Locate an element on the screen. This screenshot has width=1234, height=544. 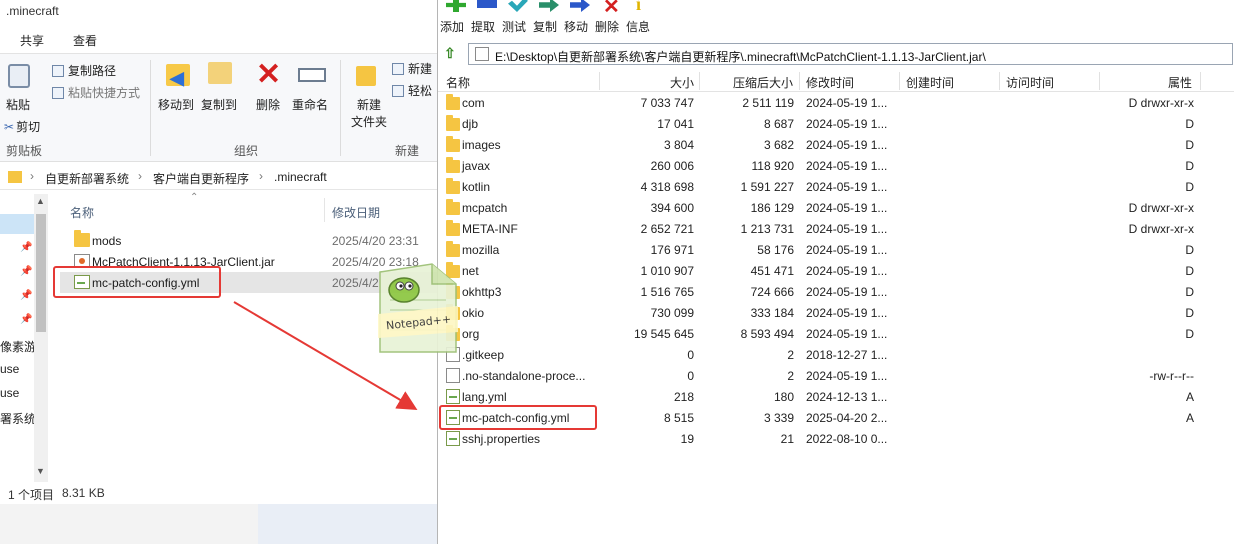
annotation-arrow is located at coordinates (325, 356).